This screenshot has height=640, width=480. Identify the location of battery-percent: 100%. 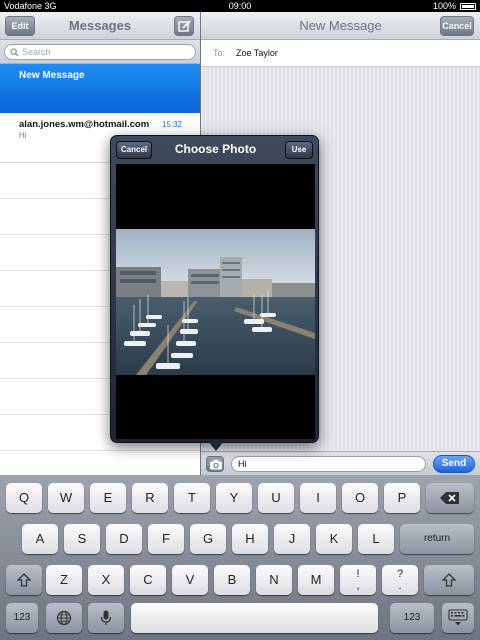
(444, 6).